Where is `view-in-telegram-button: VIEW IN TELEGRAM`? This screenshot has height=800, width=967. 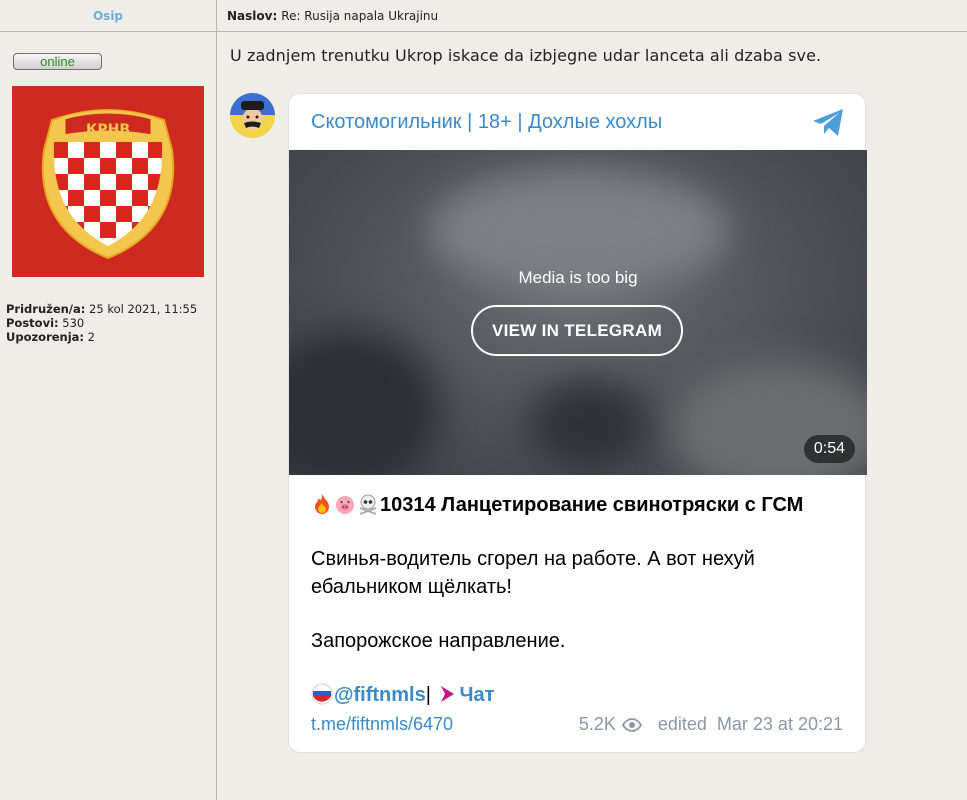
view-in-telegram-button: VIEW IN TELEGRAM is located at coordinates (577, 330).